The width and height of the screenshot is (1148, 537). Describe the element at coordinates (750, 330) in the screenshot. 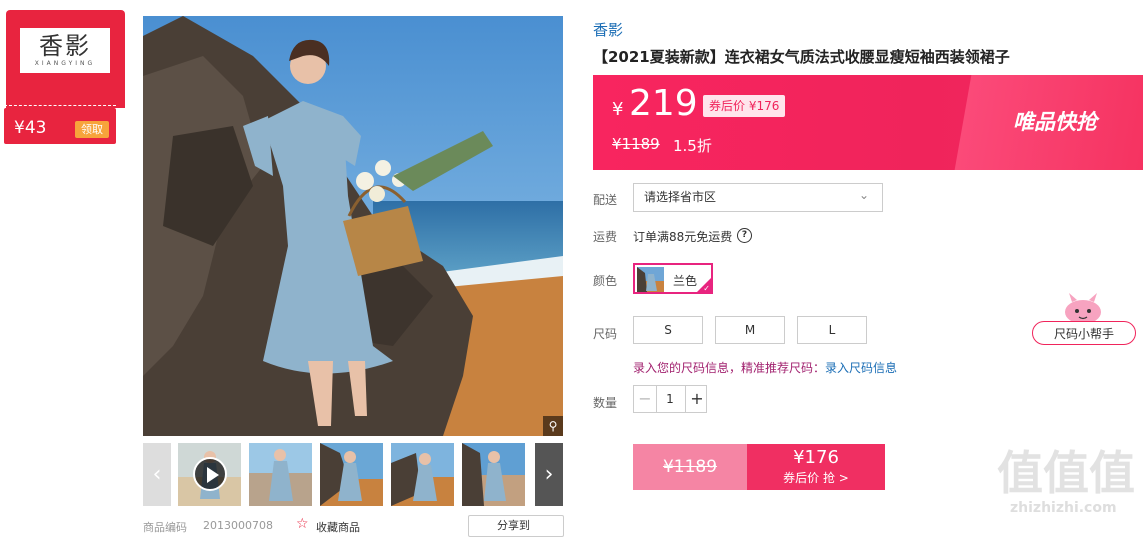

I see `size-option-m: M` at that location.